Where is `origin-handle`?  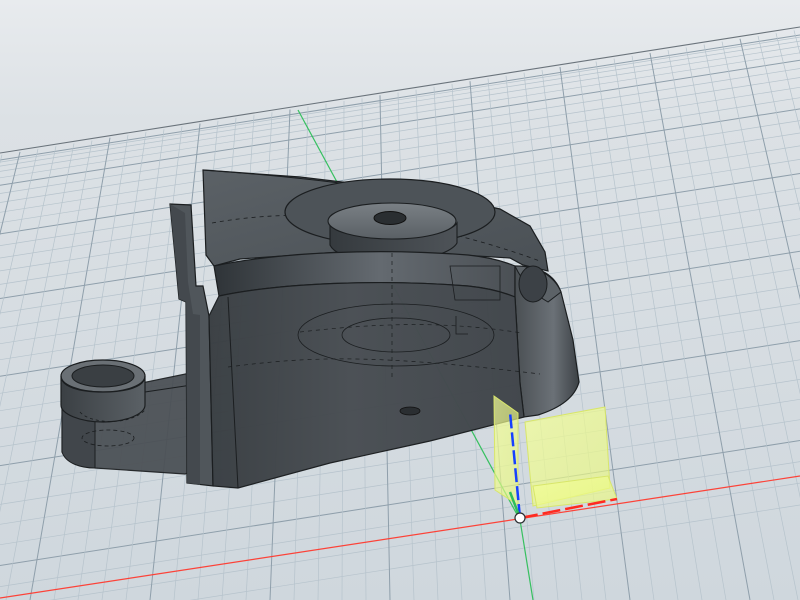 origin-handle is located at coordinates (520, 518).